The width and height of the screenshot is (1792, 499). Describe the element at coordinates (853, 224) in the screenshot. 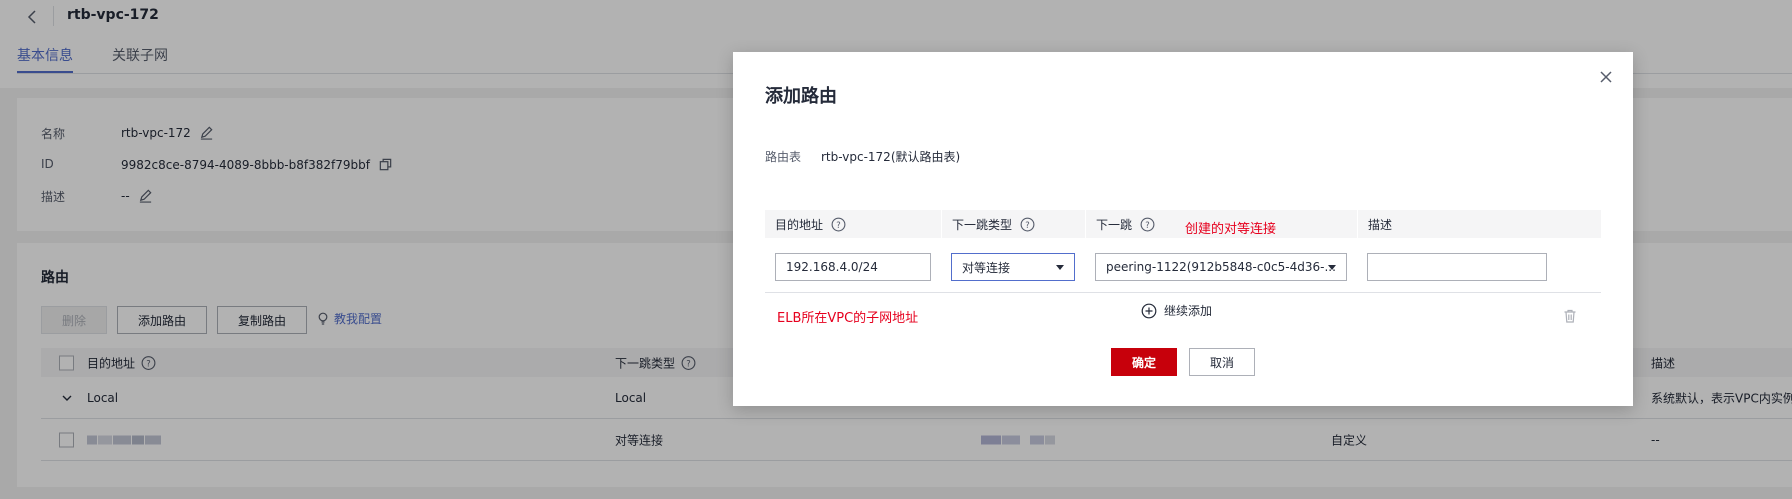

I see `dialog-col-dest: 目的地址 ?` at that location.